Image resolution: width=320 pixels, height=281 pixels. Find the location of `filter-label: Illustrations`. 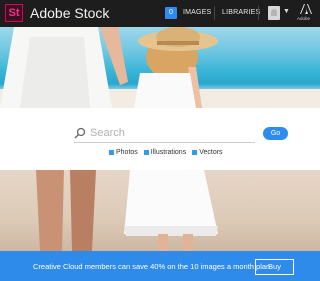

filter-label: Illustrations is located at coordinates (168, 152).